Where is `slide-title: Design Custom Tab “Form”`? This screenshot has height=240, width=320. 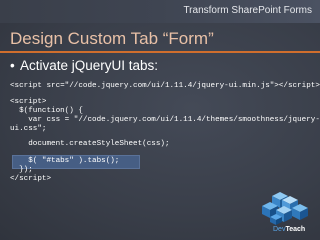 slide-title: Design Custom Tab “Form” is located at coordinates (112, 38).